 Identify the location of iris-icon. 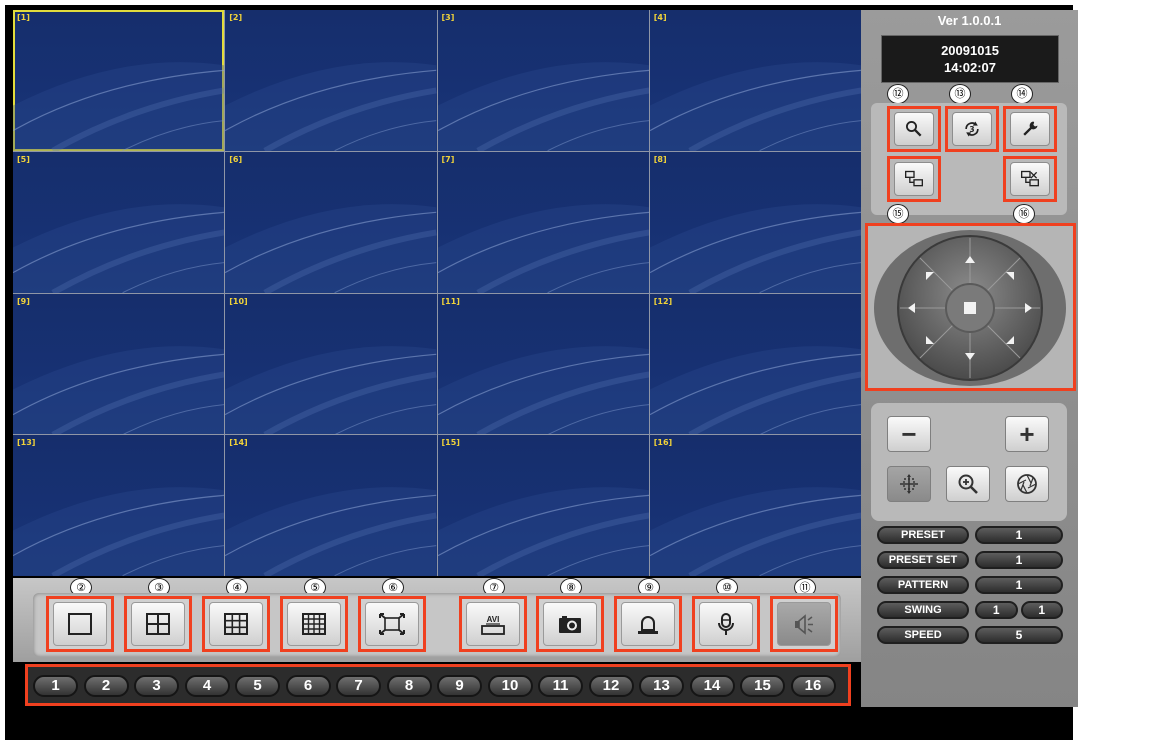
(1027, 484).